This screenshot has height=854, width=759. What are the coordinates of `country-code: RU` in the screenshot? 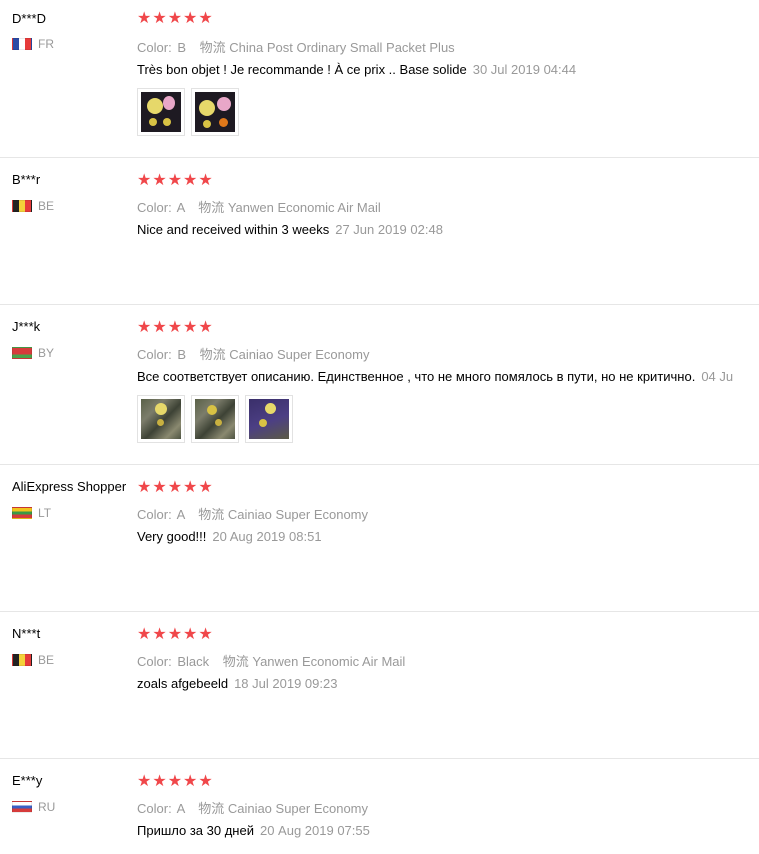 It's located at (47, 807).